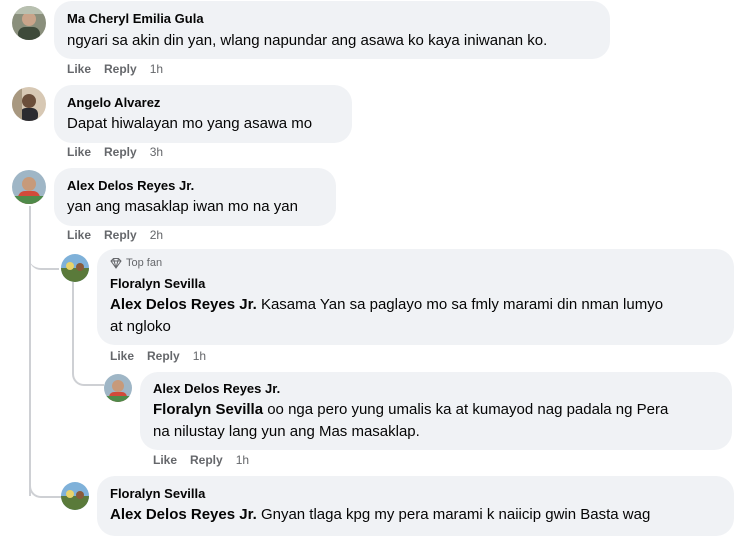 The height and width of the screenshot is (536, 750). What do you see at coordinates (208, 409) in the screenshot?
I see `mention-tag: Floralyn Sevilla` at bounding box center [208, 409].